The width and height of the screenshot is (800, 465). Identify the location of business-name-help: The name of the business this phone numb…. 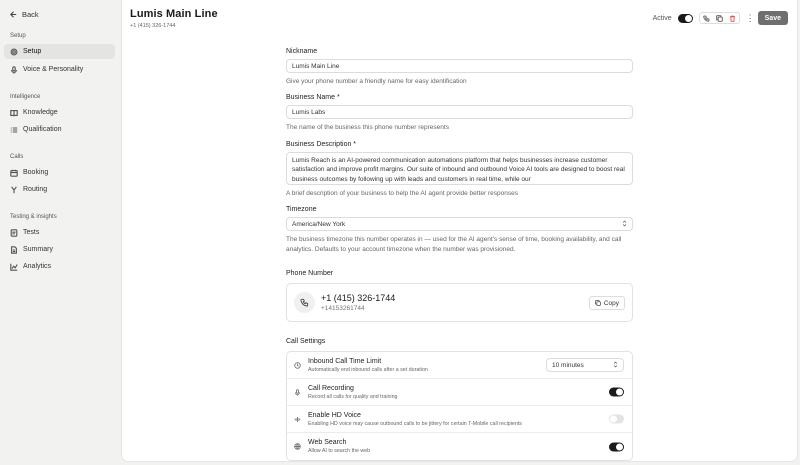
(367, 128).